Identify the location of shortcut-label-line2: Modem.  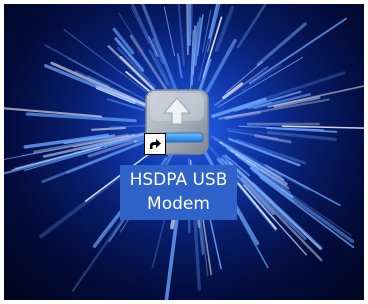
(178, 204).